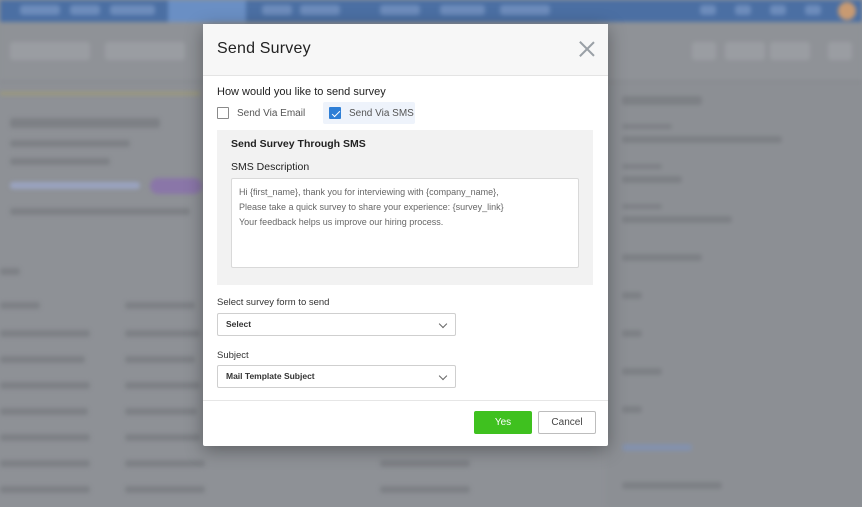 This screenshot has height=507, width=862. What do you see at coordinates (567, 422) in the screenshot?
I see `cancel-button: Cancel` at bounding box center [567, 422].